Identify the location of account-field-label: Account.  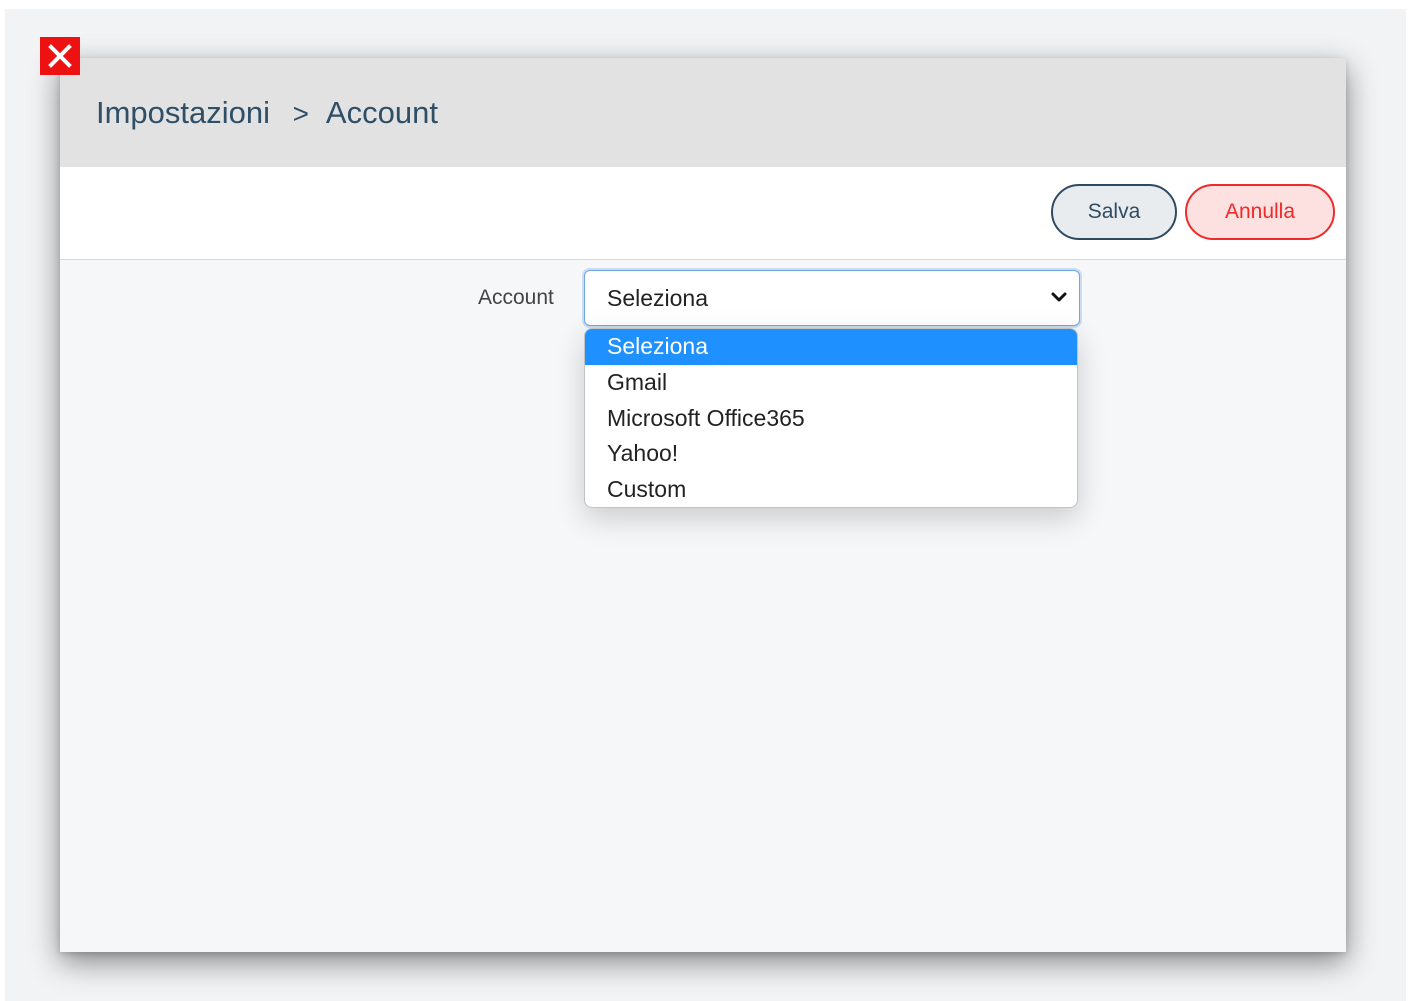
(516, 297).